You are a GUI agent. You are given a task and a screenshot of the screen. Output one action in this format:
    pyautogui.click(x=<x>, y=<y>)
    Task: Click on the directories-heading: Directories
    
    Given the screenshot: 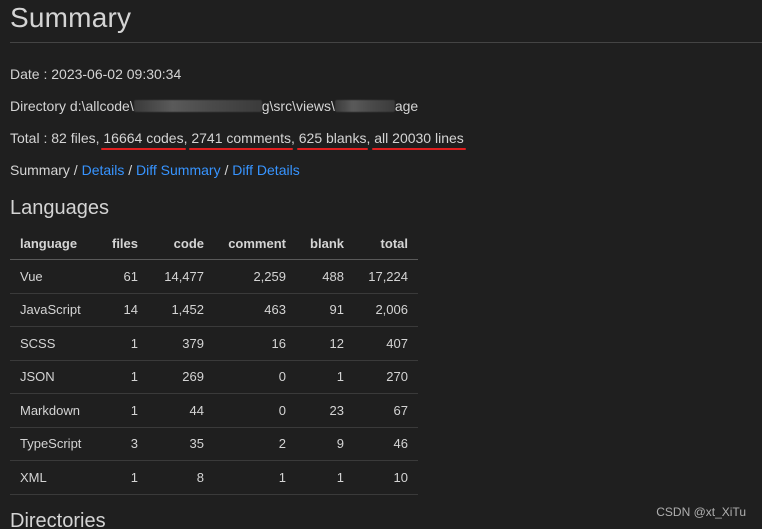 What is the action you would take?
    pyautogui.click(x=58, y=519)
    